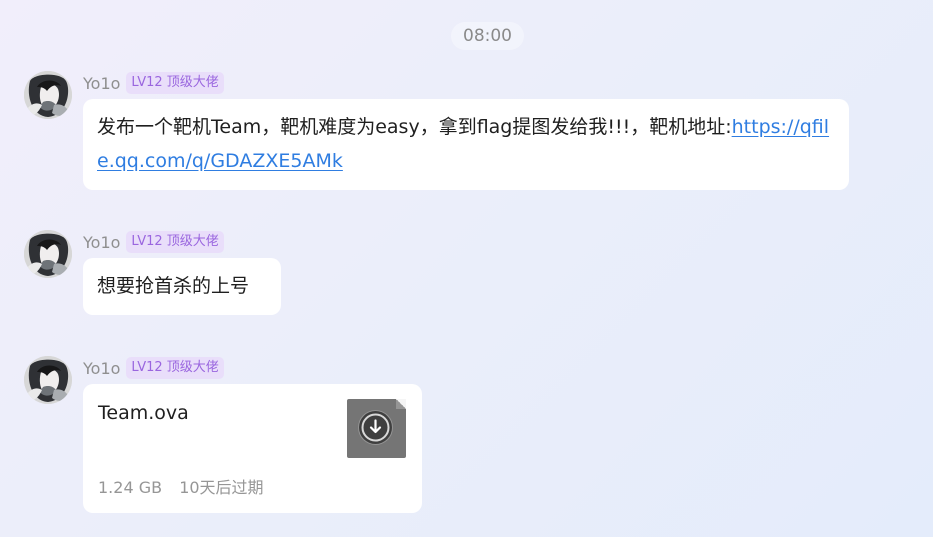 Image resolution: width=933 pixels, height=537 pixels. Describe the element at coordinates (173, 286) in the screenshot. I see `message-text: 想要抢首杀的上号` at that location.